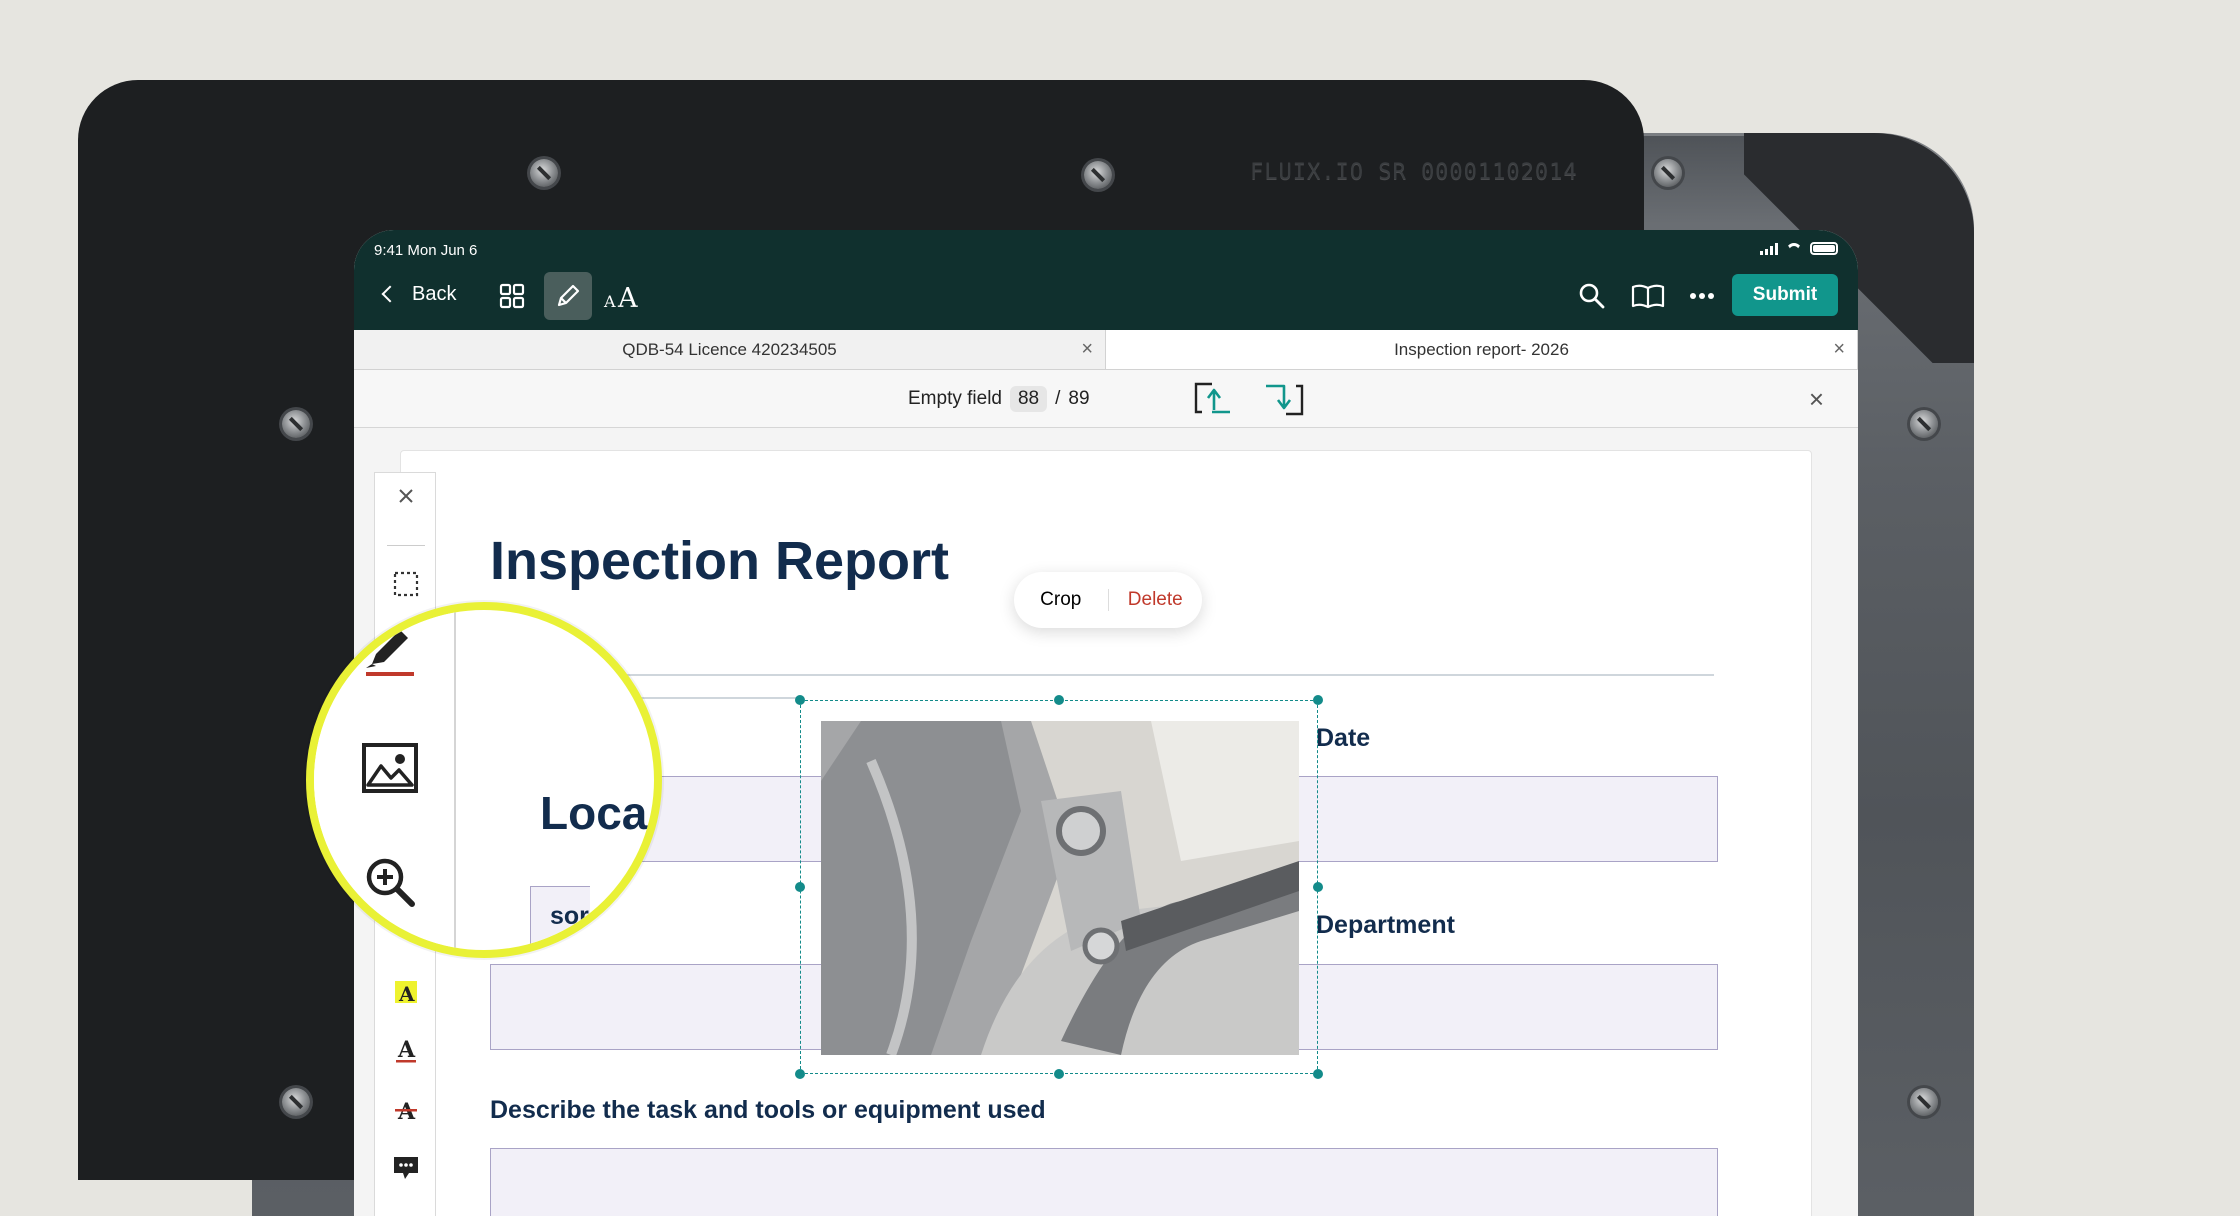  I want to click on select-tool, so click(406, 584).